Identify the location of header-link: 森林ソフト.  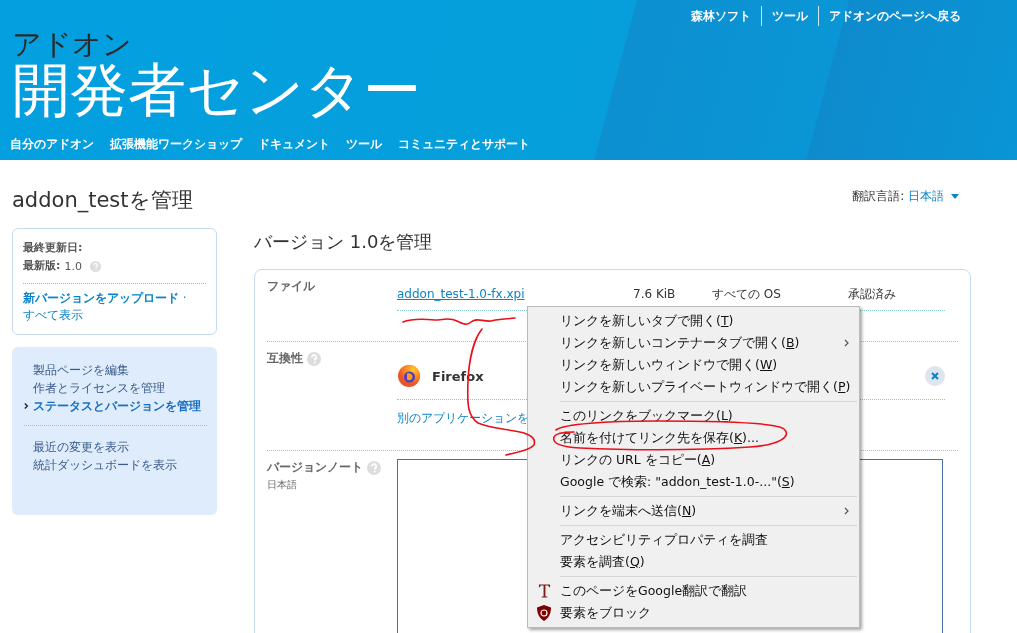
(721, 16).